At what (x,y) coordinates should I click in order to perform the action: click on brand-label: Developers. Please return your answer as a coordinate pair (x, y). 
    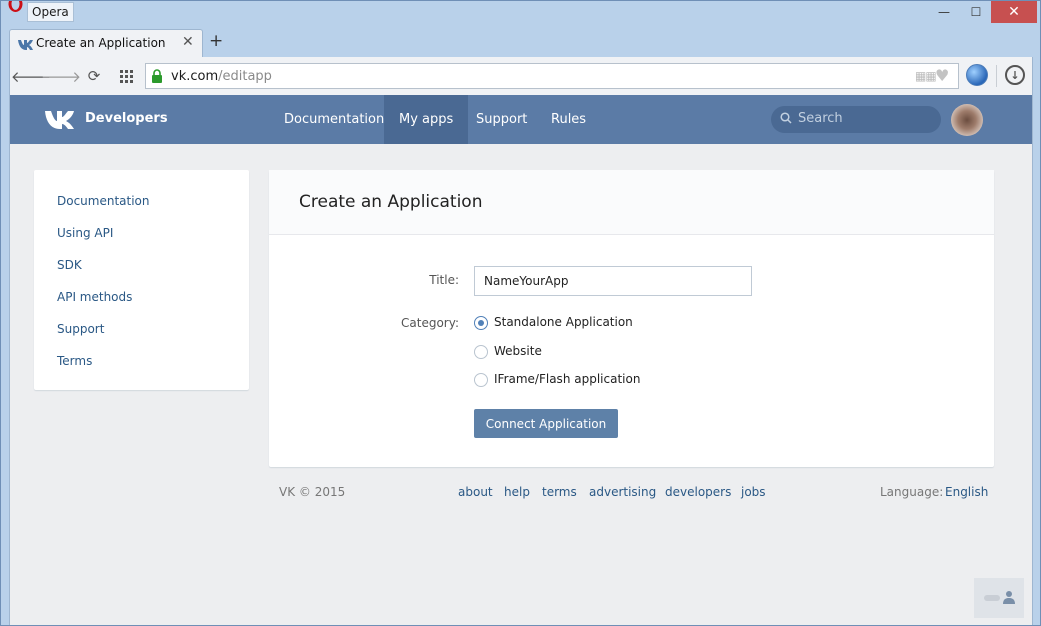
    Looking at the image, I should click on (126, 118).